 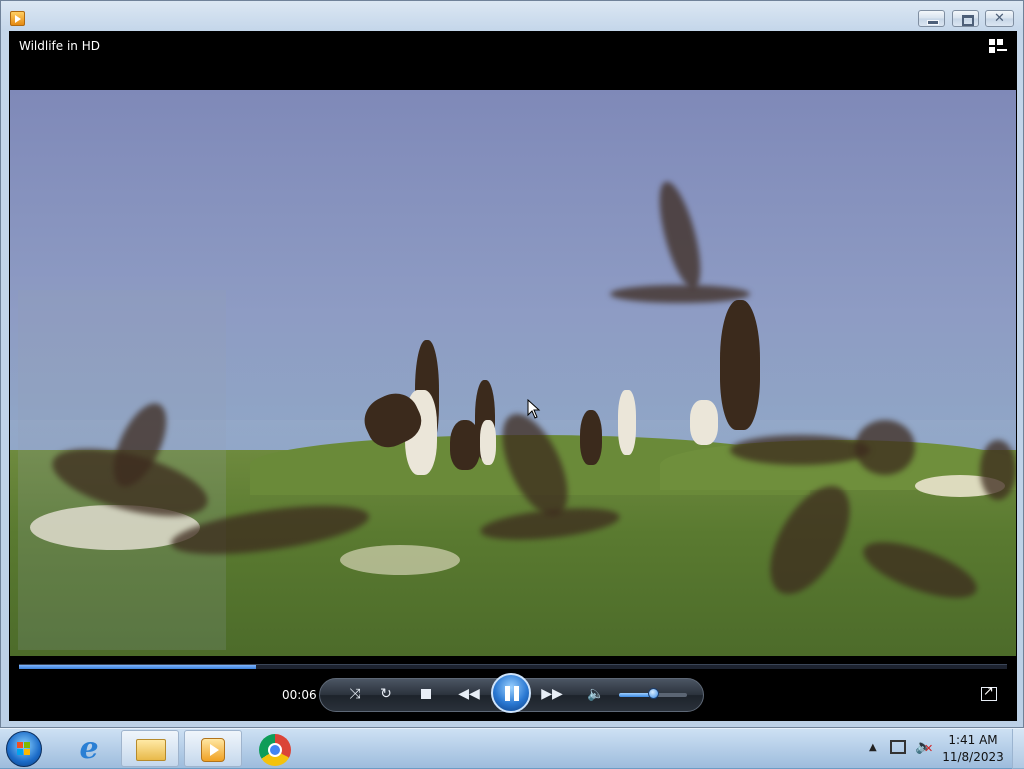 I want to click on stop-button, so click(x=426, y=694).